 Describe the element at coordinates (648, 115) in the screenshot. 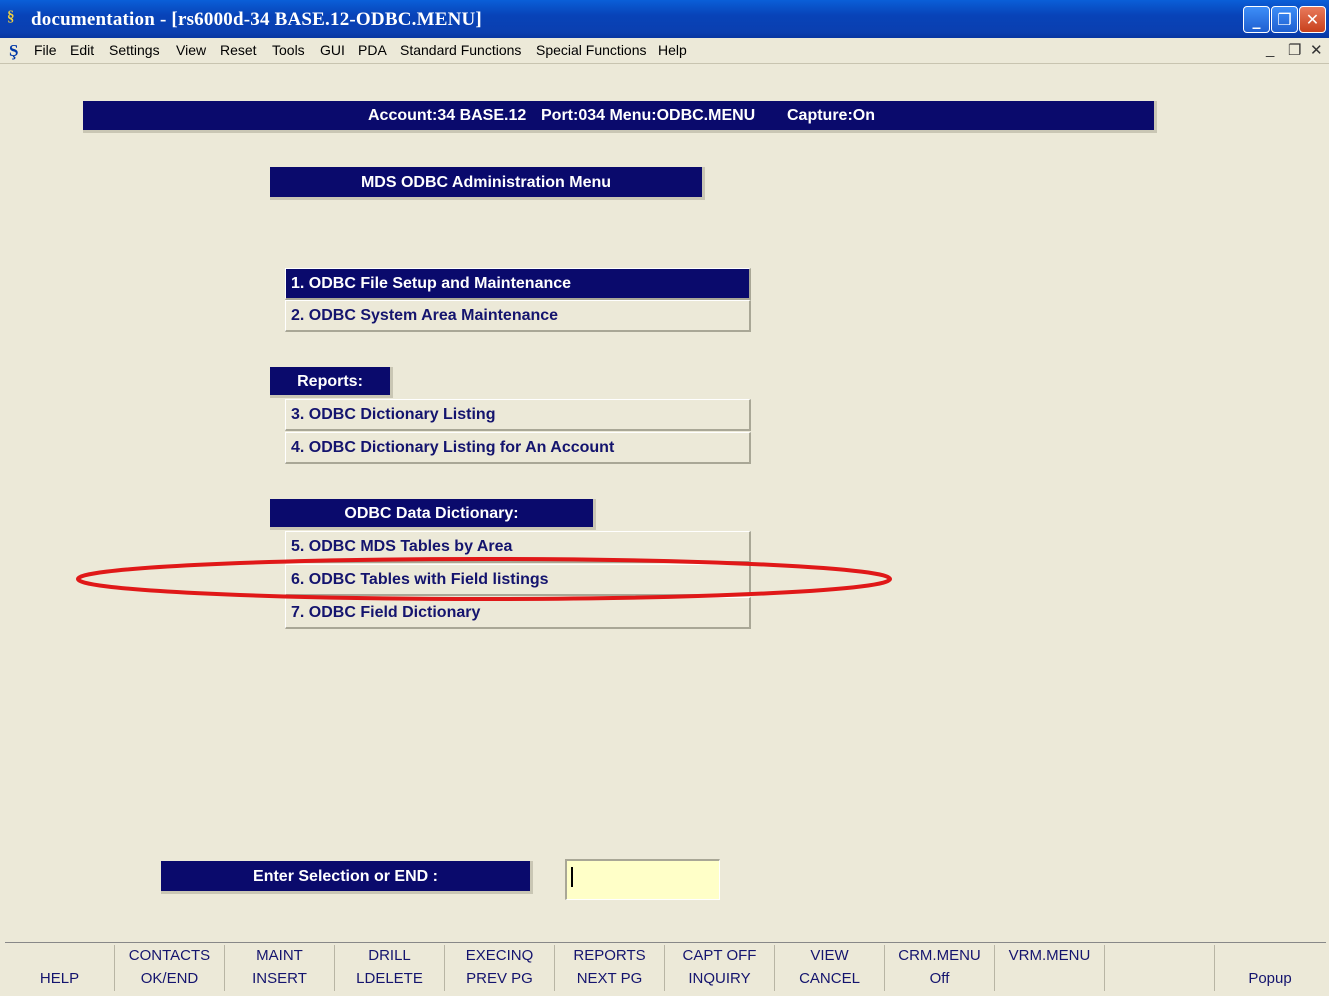

I see `port-menu-label: Port:034 Menu:ODBC.MENU` at that location.